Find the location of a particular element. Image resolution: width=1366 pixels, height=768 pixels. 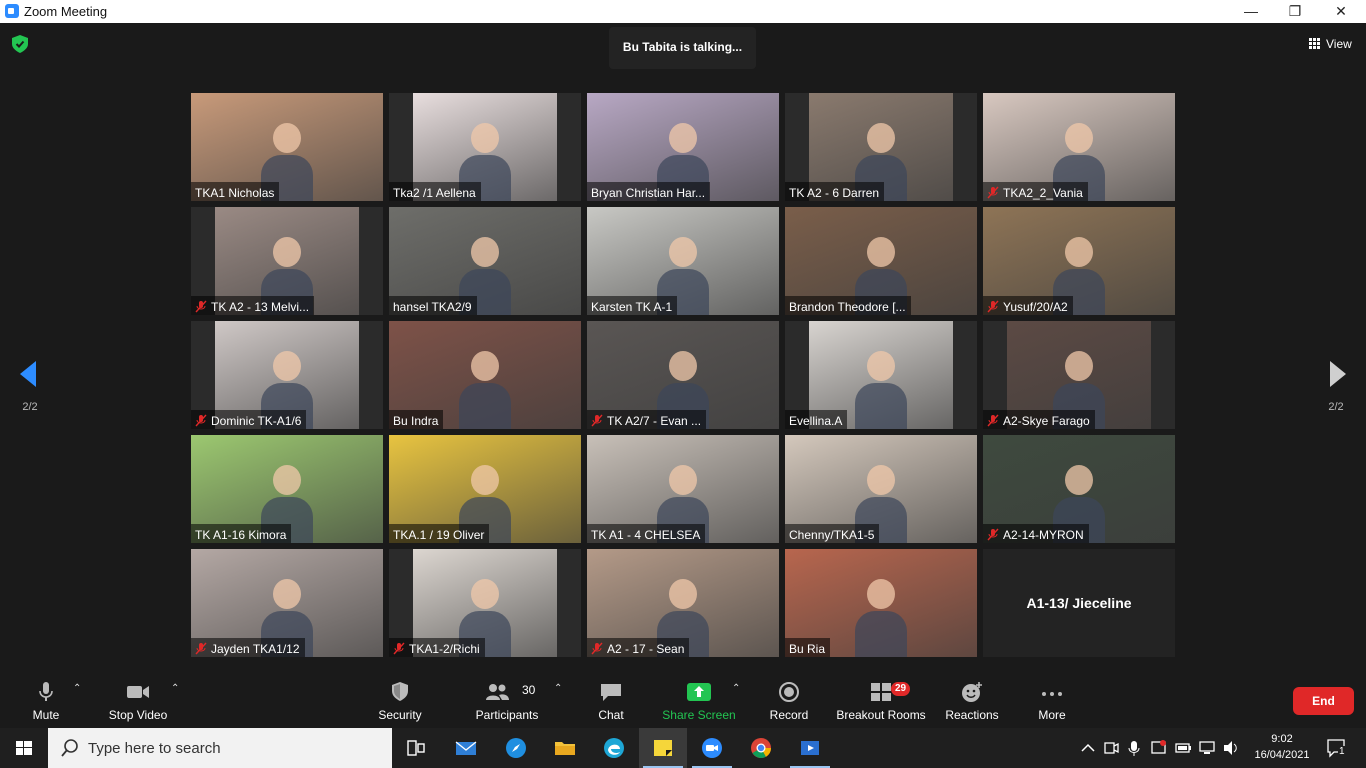

tray-wifi-icon is located at coordinates (1207, 748).